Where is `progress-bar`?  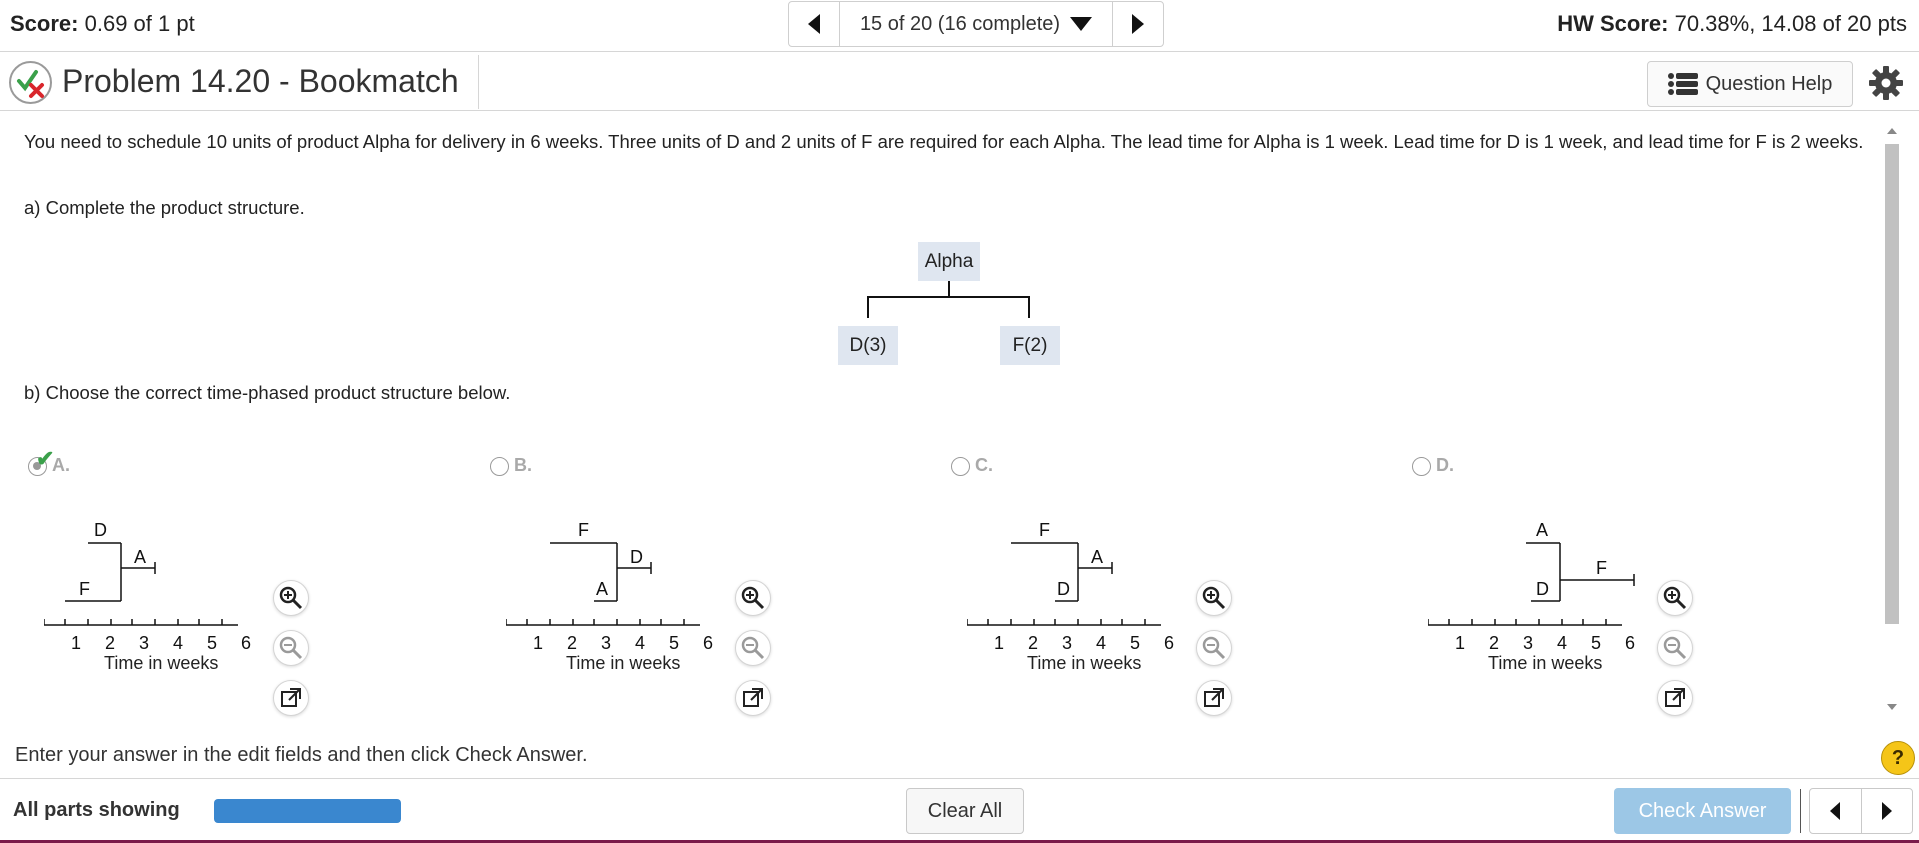 progress-bar is located at coordinates (307, 811).